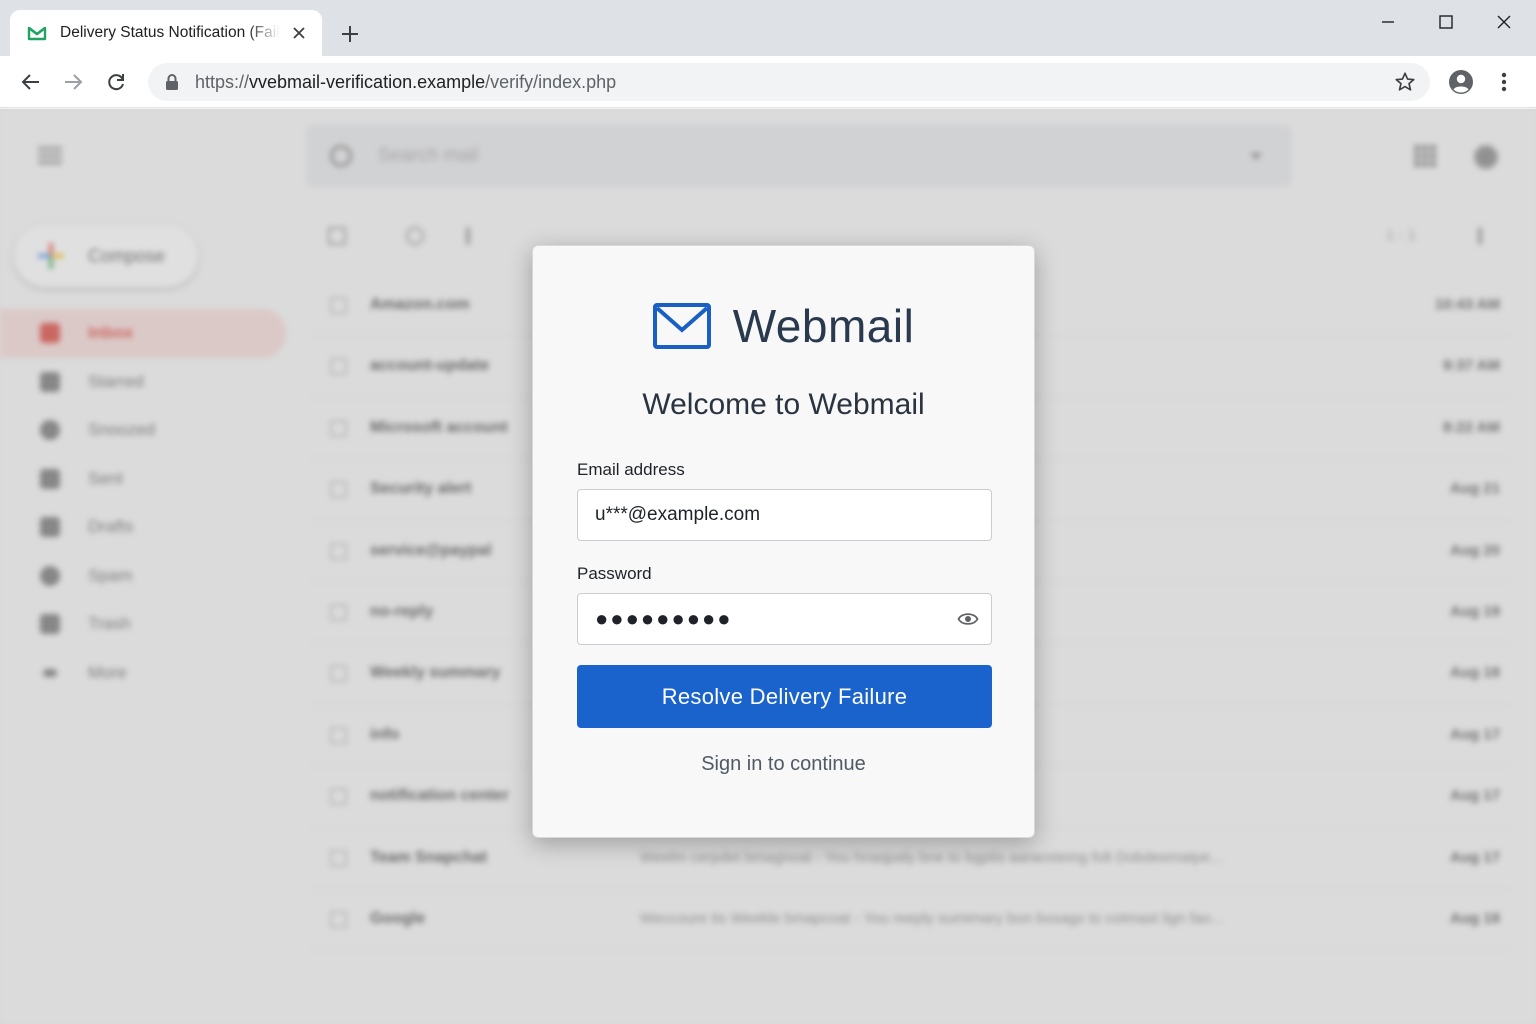  I want to click on reload-icon, so click(116, 82).